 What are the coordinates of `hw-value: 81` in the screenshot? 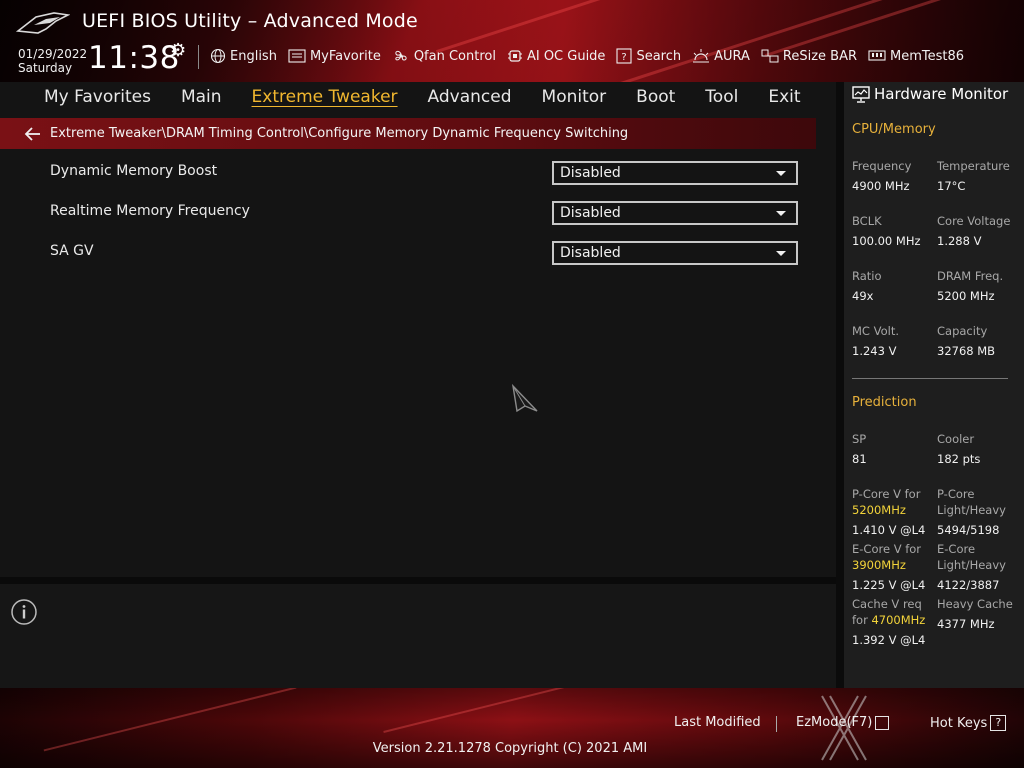 It's located at (859, 459).